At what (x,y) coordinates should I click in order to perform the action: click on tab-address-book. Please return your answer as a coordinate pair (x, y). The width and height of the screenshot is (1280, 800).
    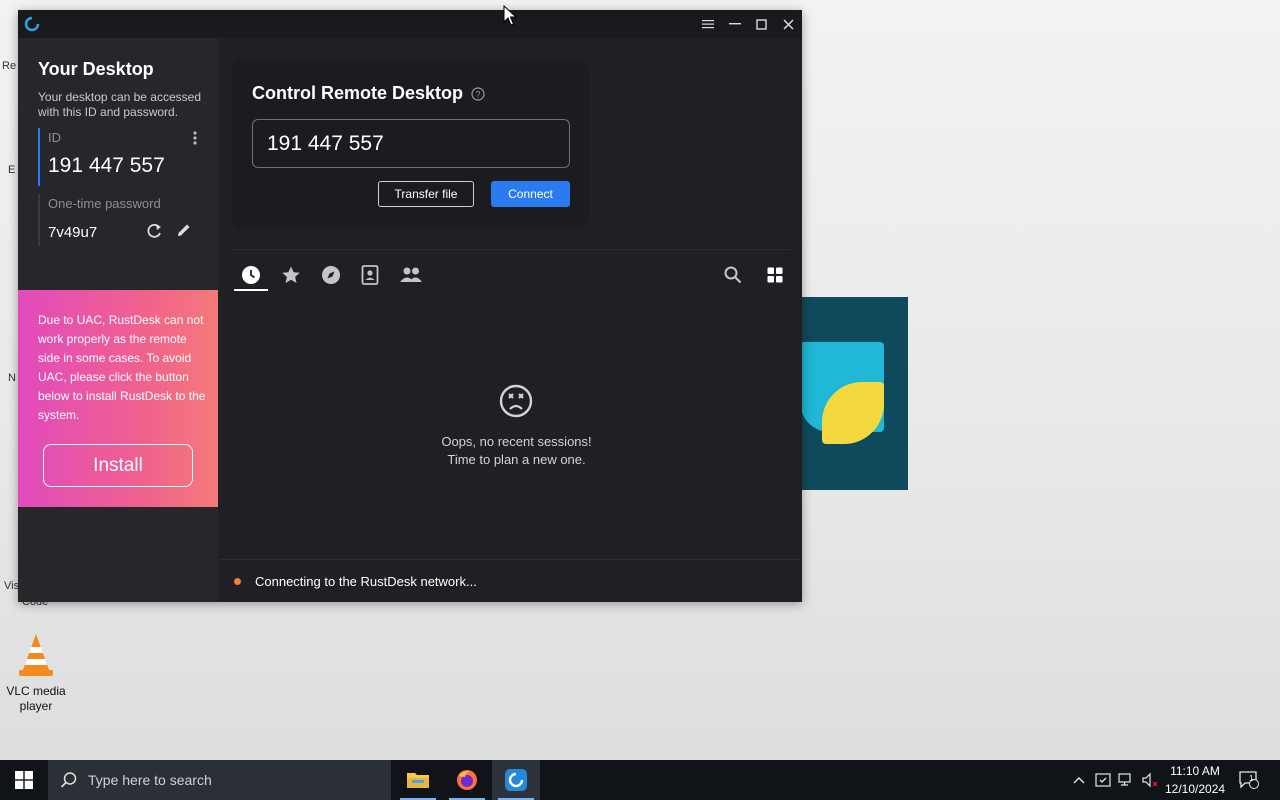
    Looking at the image, I should click on (370, 275).